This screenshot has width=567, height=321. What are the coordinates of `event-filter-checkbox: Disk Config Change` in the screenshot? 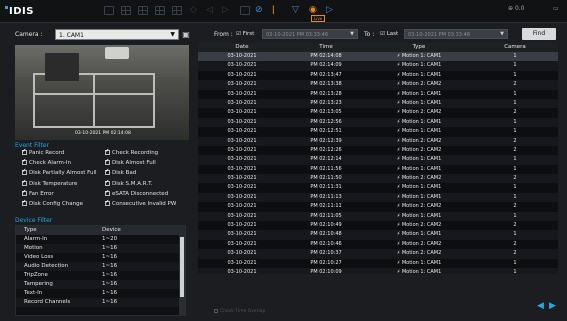 It's located at (52, 203).